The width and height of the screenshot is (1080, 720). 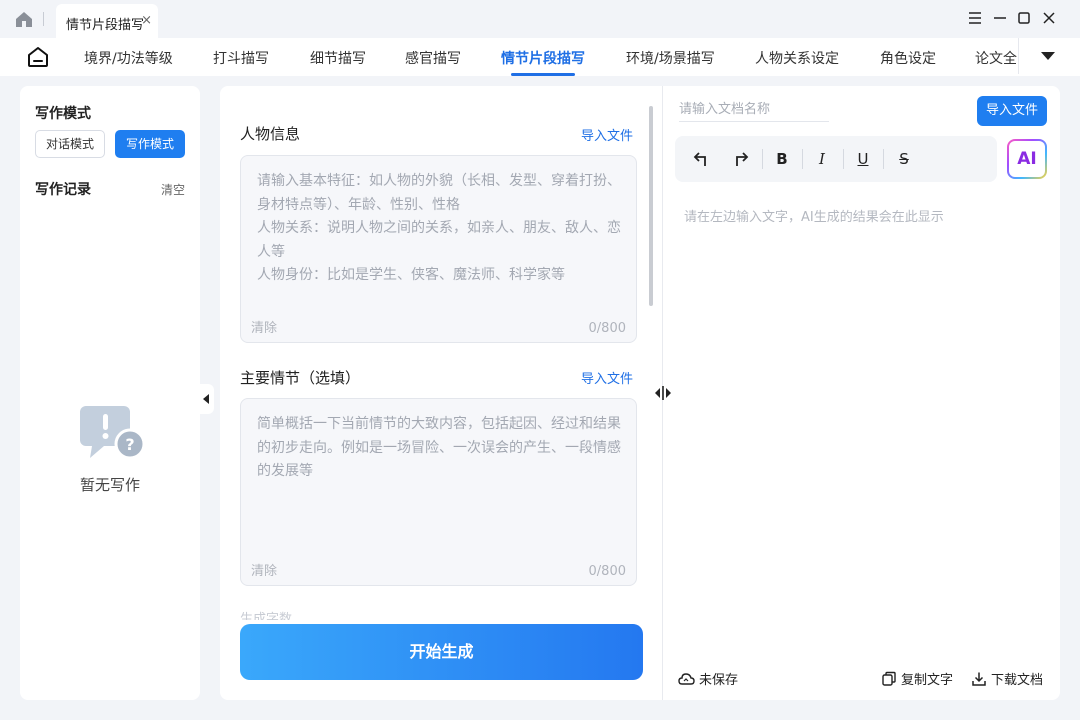 What do you see at coordinates (109, 485) in the screenshot?
I see `empty-state-text: 暂无写作` at bounding box center [109, 485].